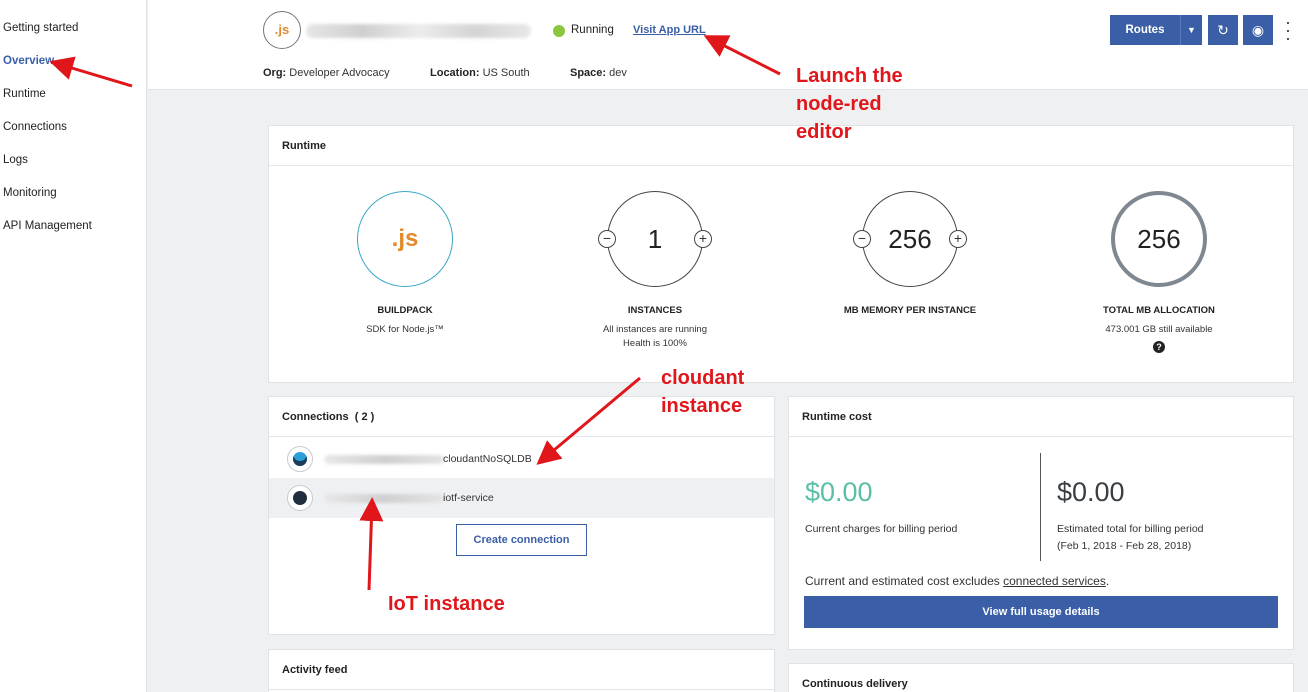 The width and height of the screenshot is (1308, 692). Describe the element at coordinates (1091, 492) in the screenshot. I see `estimated-total-value: $0.00` at that location.